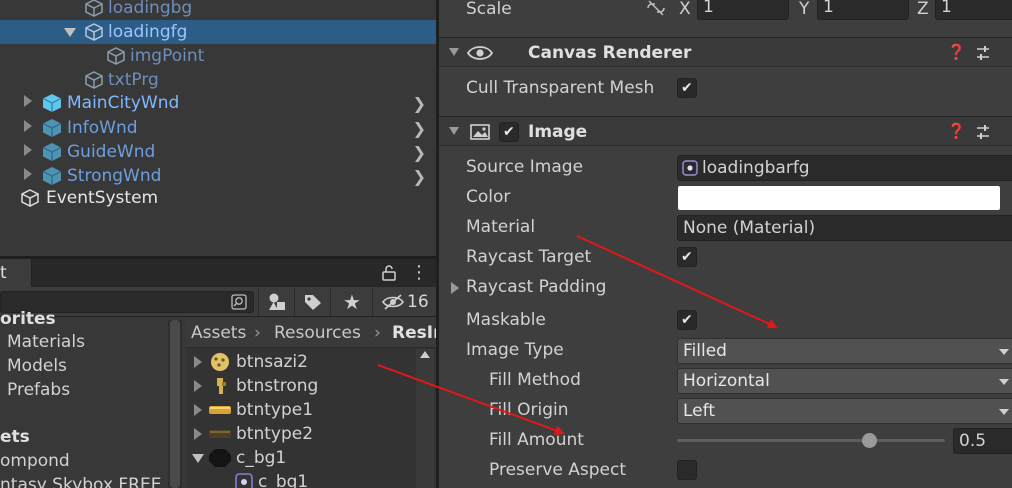 The height and width of the screenshot is (488, 1012). What do you see at coordinates (610, 53) in the screenshot?
I see `canvas-renderer-title: Canvas Renderer` at bounding box center [610, 53].